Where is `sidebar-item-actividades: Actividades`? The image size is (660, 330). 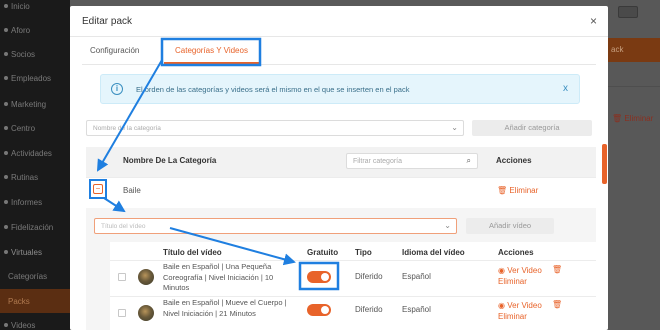
sidebar-item-actividades: Actividades is located at coordinates (35, 153).